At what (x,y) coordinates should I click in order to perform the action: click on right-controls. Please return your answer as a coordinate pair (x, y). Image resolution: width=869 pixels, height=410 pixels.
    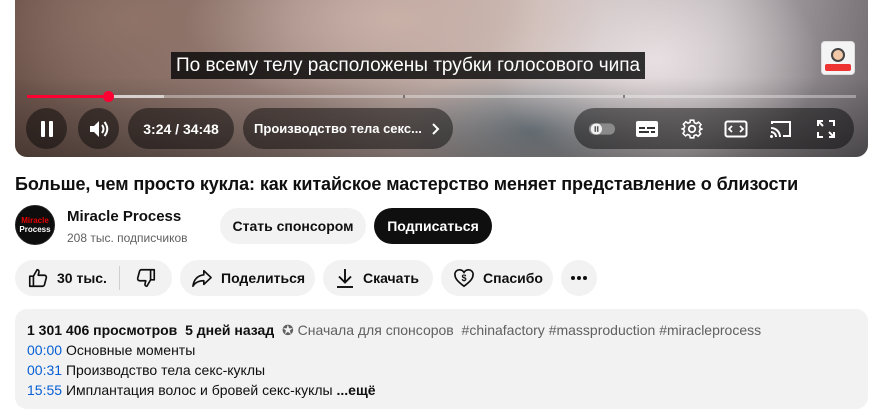
    Looking at the image, I should click on (714, 128).